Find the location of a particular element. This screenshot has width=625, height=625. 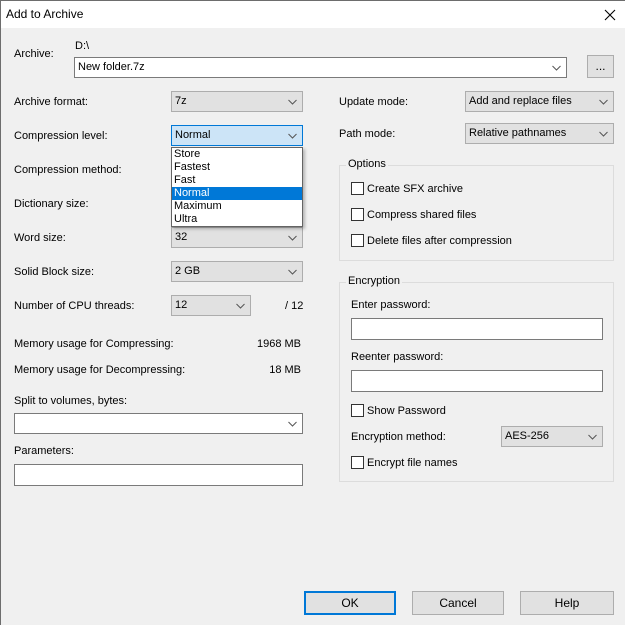

compression-method-label: Compression method: is located at coordinates (68, 170).